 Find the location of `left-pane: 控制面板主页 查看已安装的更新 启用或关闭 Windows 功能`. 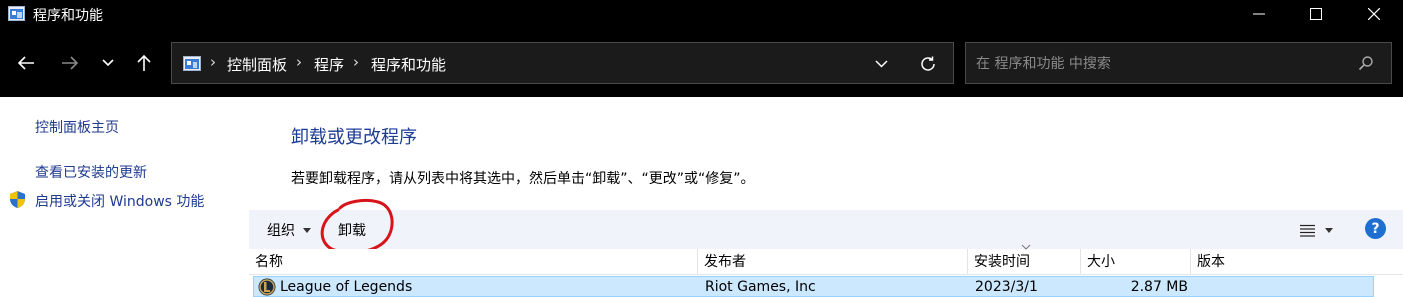

left-pane: 控制面板主页 查看已安装的更新 启用或关闭 Windows 功能 is located at coordinates (124, 197).